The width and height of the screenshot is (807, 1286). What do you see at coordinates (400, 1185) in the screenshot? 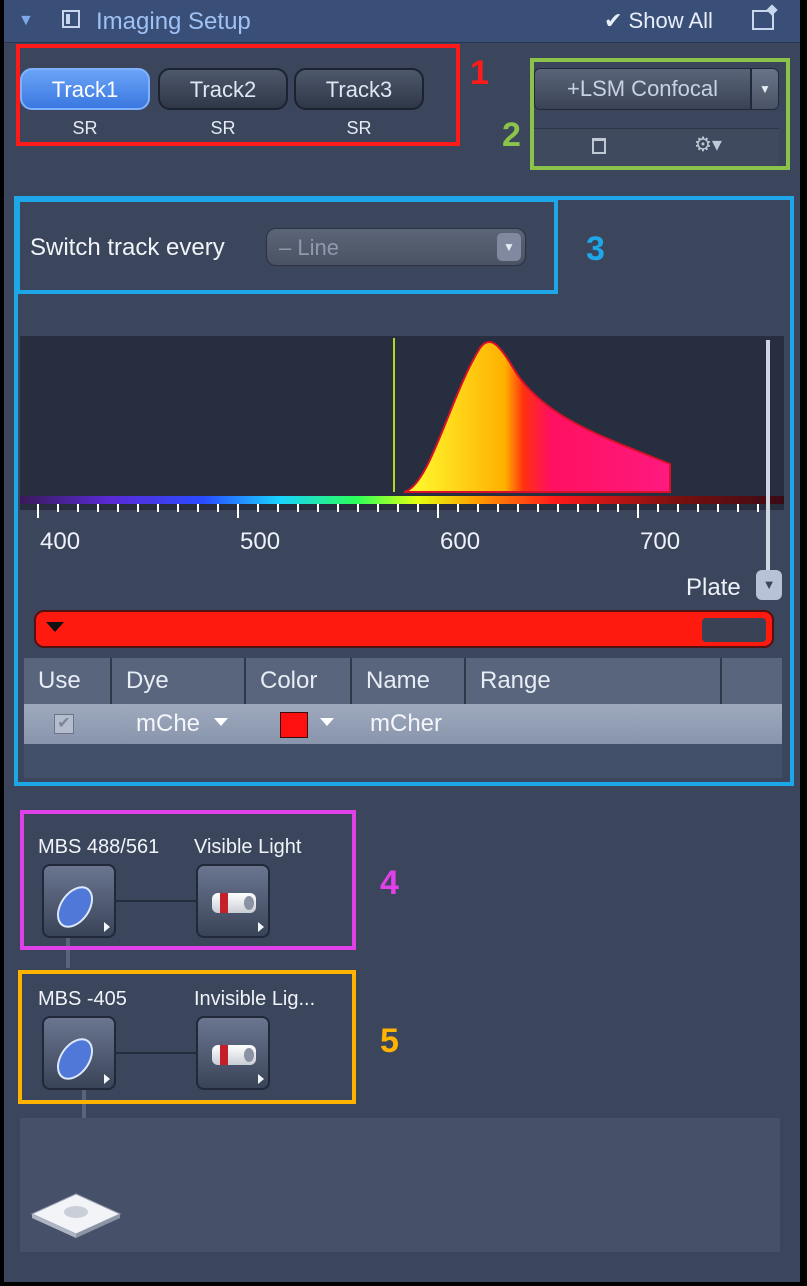
I see `sample-area` at bounding box center [400, 1185].